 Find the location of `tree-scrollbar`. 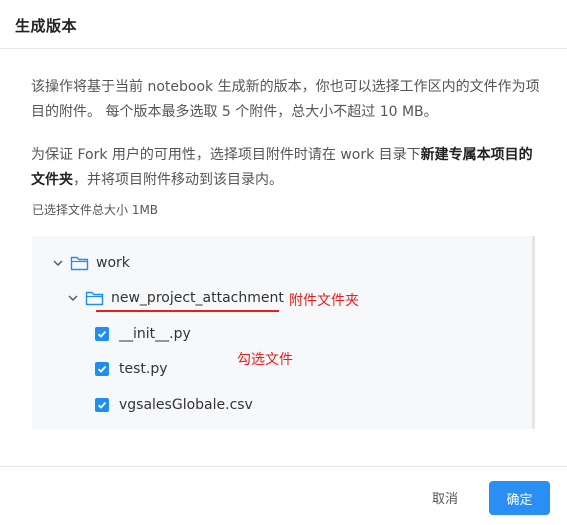

tree-scrollbar is located at coordinates (533, 332).